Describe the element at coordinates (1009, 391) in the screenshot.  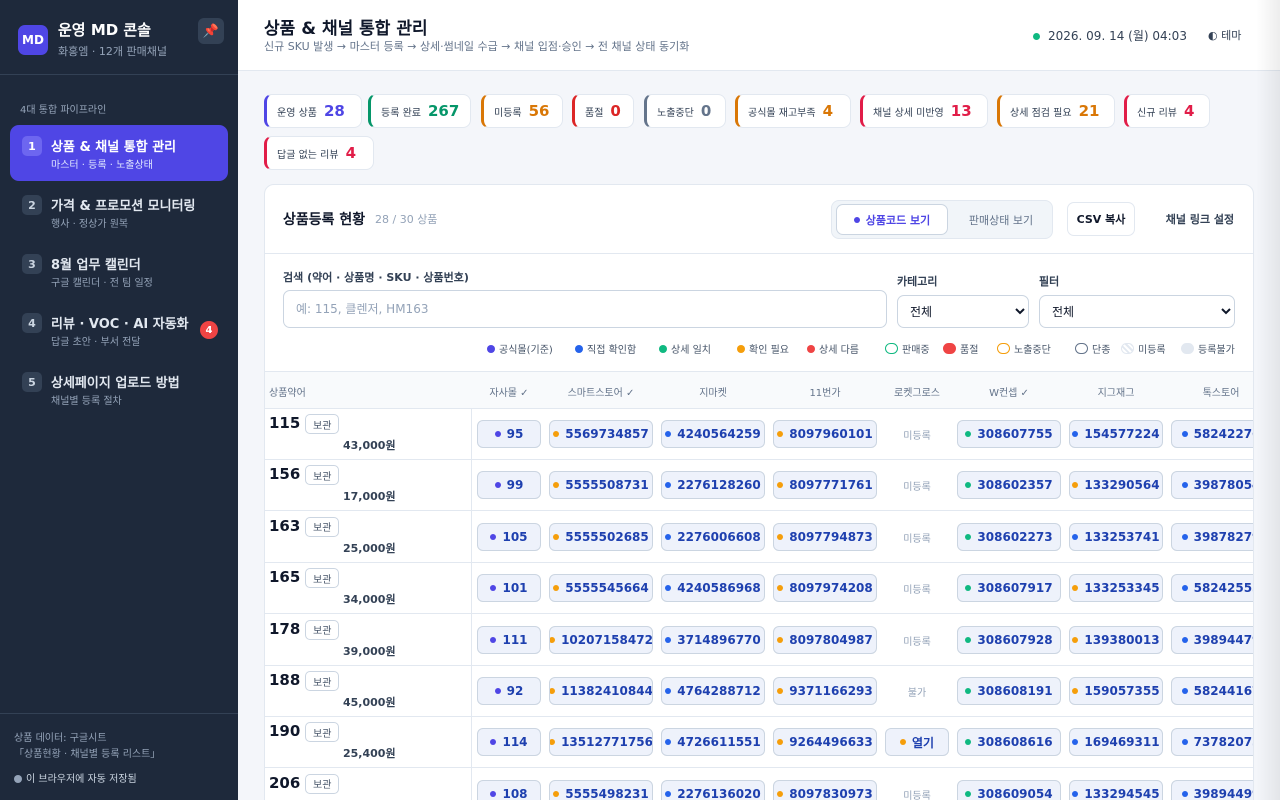
I see `column-header: W컨셉 ✓` at that location.